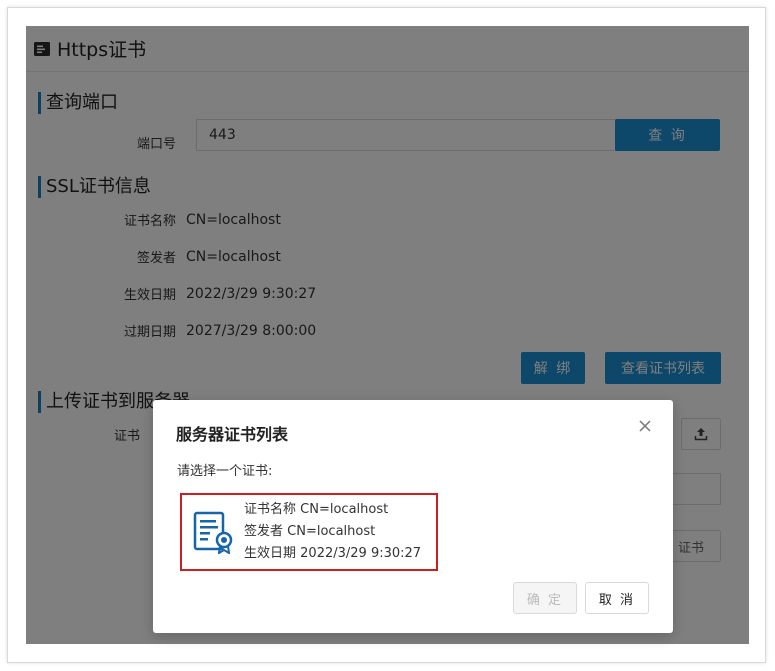 This screenshot has width=775, height=671. I want to click on cert-valid-value: 2022/3/29 9:30:27, so click(361, 553).